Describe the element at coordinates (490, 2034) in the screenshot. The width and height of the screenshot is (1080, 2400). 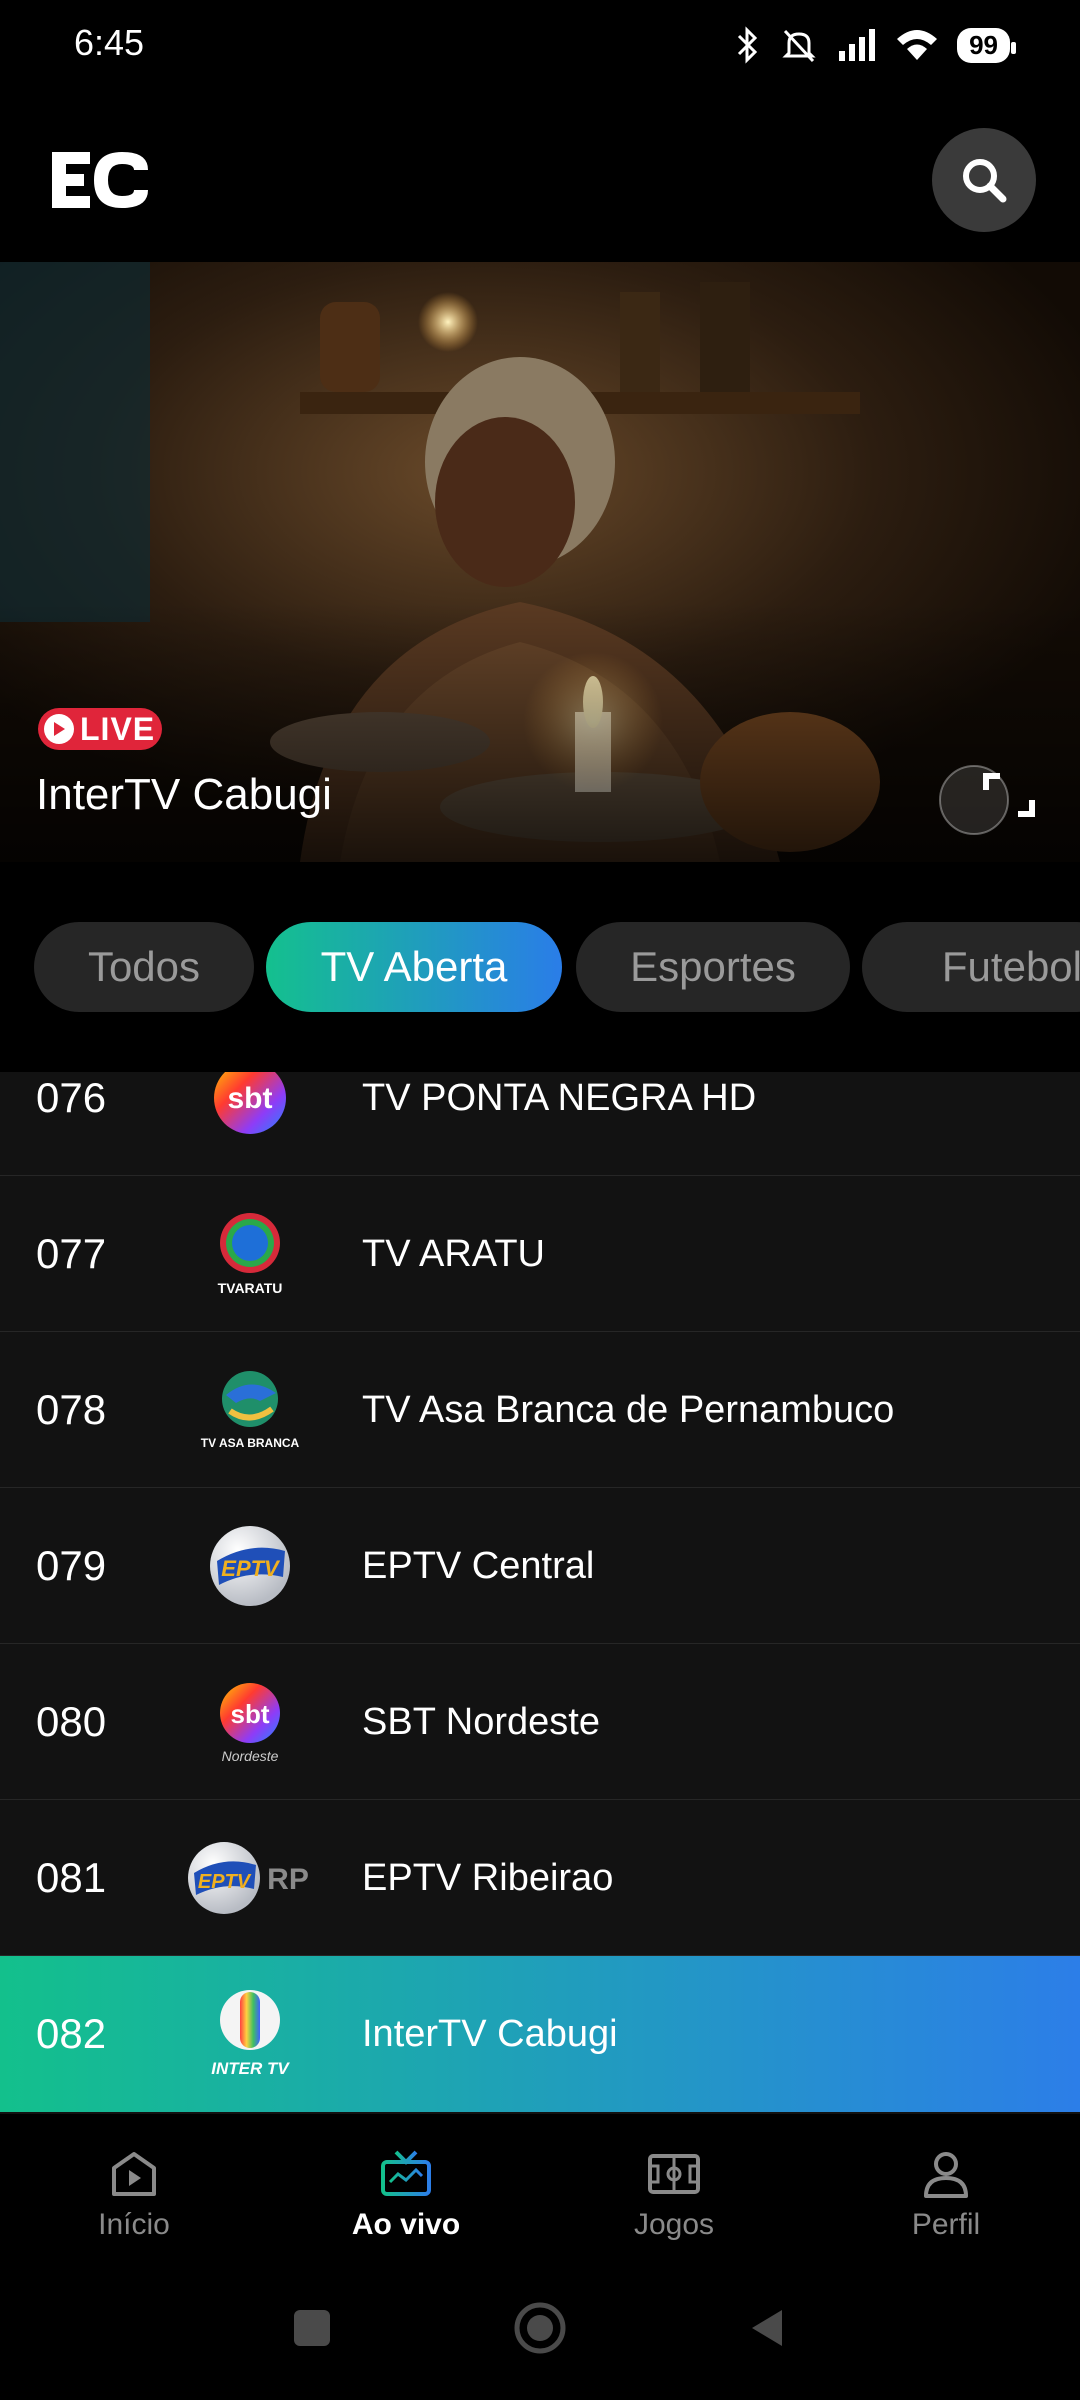
I see `channel-name: InterTV Cabugi` at that location.